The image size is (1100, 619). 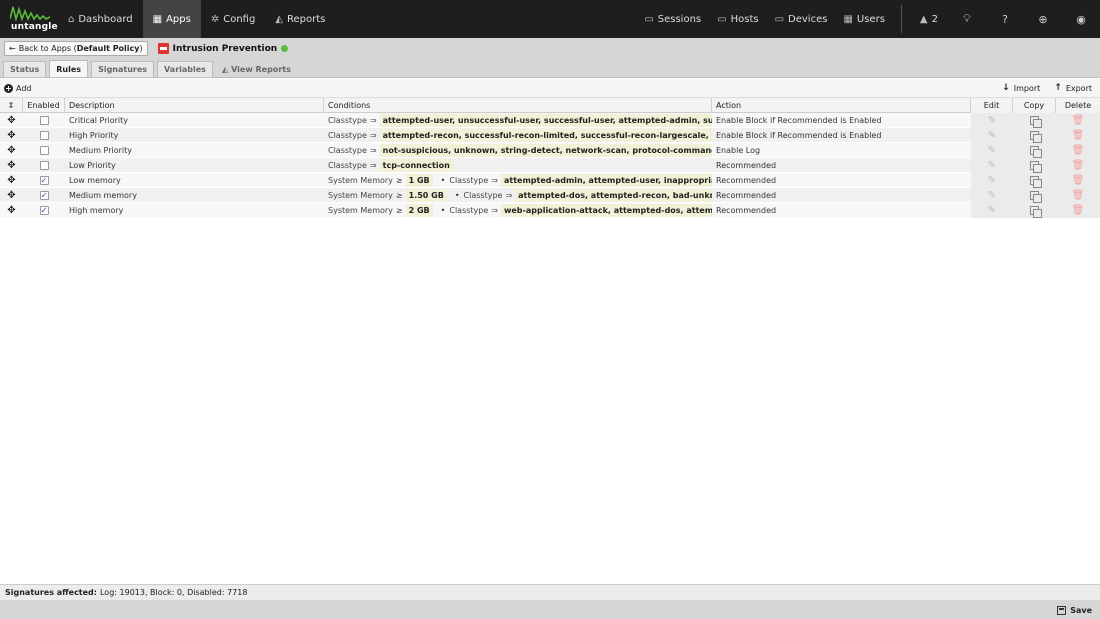 I want to click on signatures-affected-values: Log: 19013, Block: 0, Disabled: 7718, so click(x=173, y=592).